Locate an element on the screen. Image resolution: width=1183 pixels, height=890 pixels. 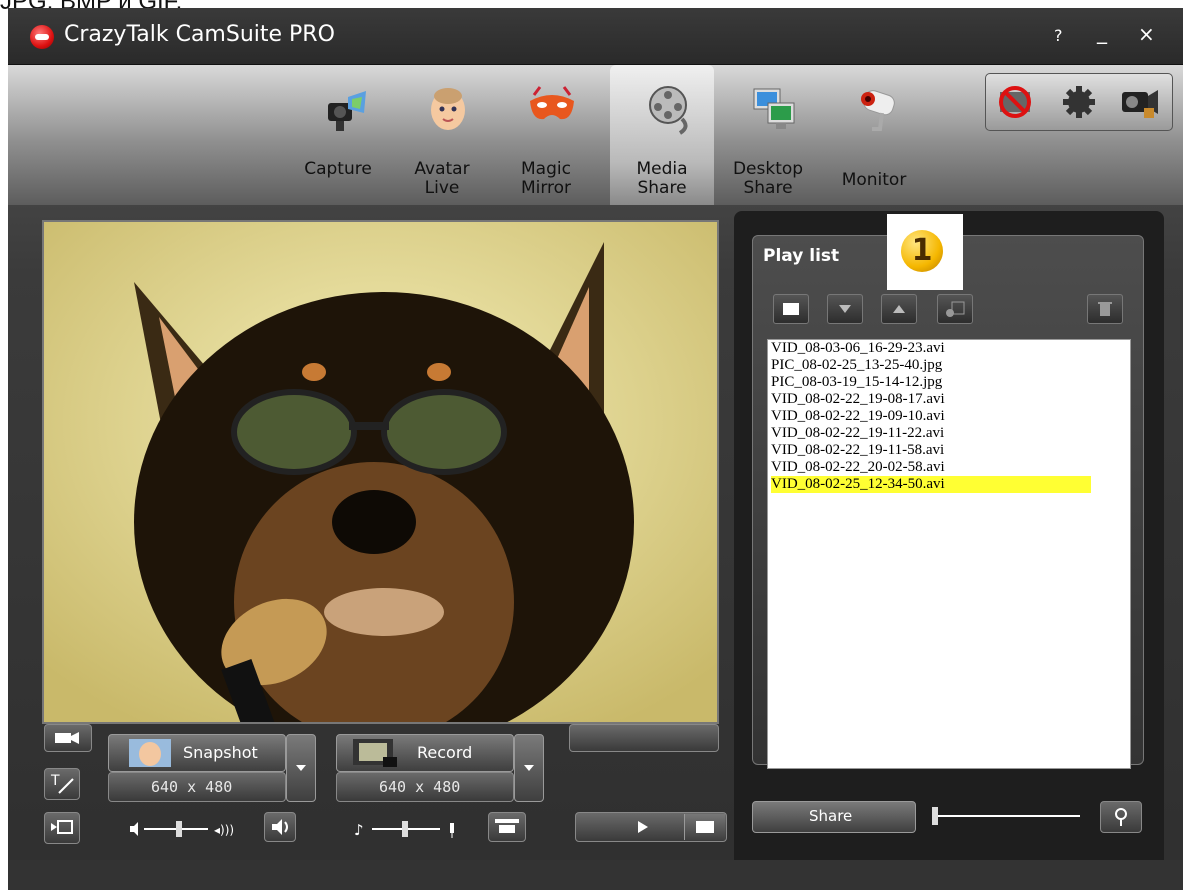
tab-label: Desktop Share is located at coordinates (768, 178).